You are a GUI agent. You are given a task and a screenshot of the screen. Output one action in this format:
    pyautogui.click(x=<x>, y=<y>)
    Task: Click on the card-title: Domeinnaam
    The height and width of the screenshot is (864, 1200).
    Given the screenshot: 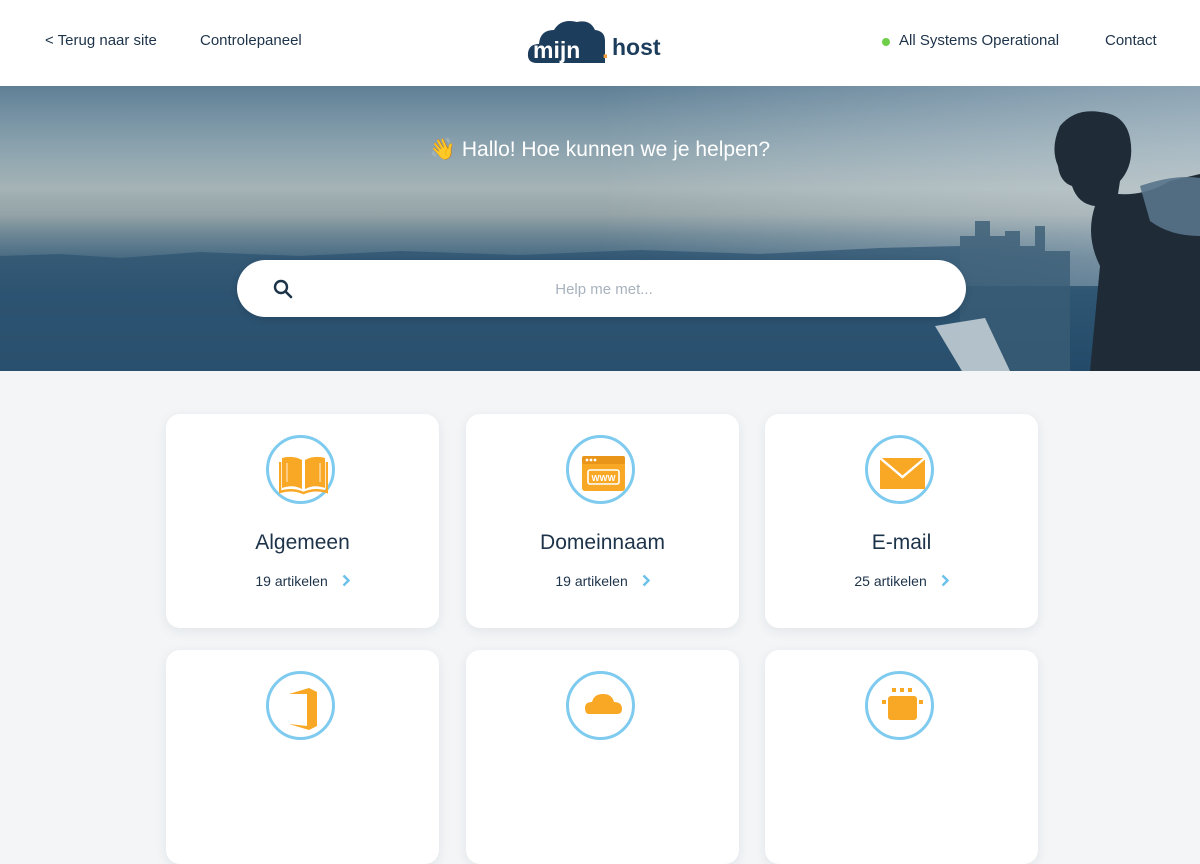 What is the action you would take?
    pyautogui.click(x=602, y=542)
    